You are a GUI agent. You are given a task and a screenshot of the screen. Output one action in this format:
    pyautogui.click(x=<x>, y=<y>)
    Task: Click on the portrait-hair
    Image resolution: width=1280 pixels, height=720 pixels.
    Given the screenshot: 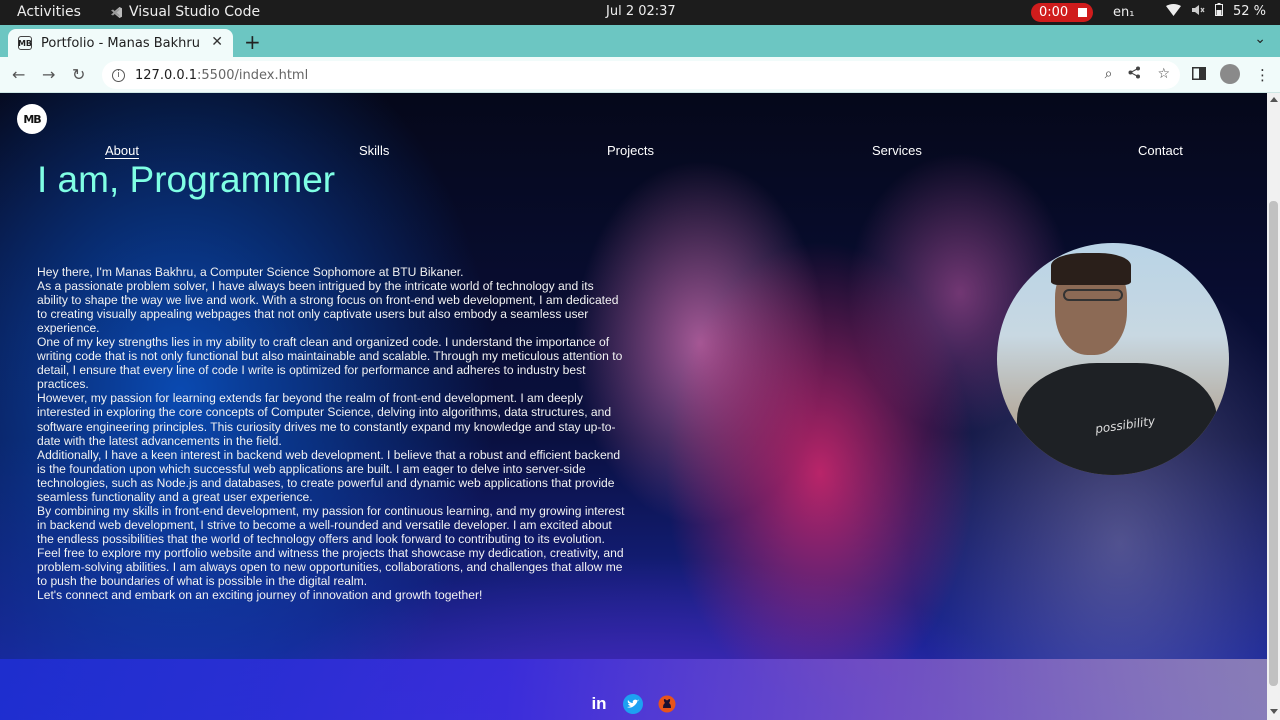 What is the action you would take?
    pyautogui.click(x=1091, y=269)
    